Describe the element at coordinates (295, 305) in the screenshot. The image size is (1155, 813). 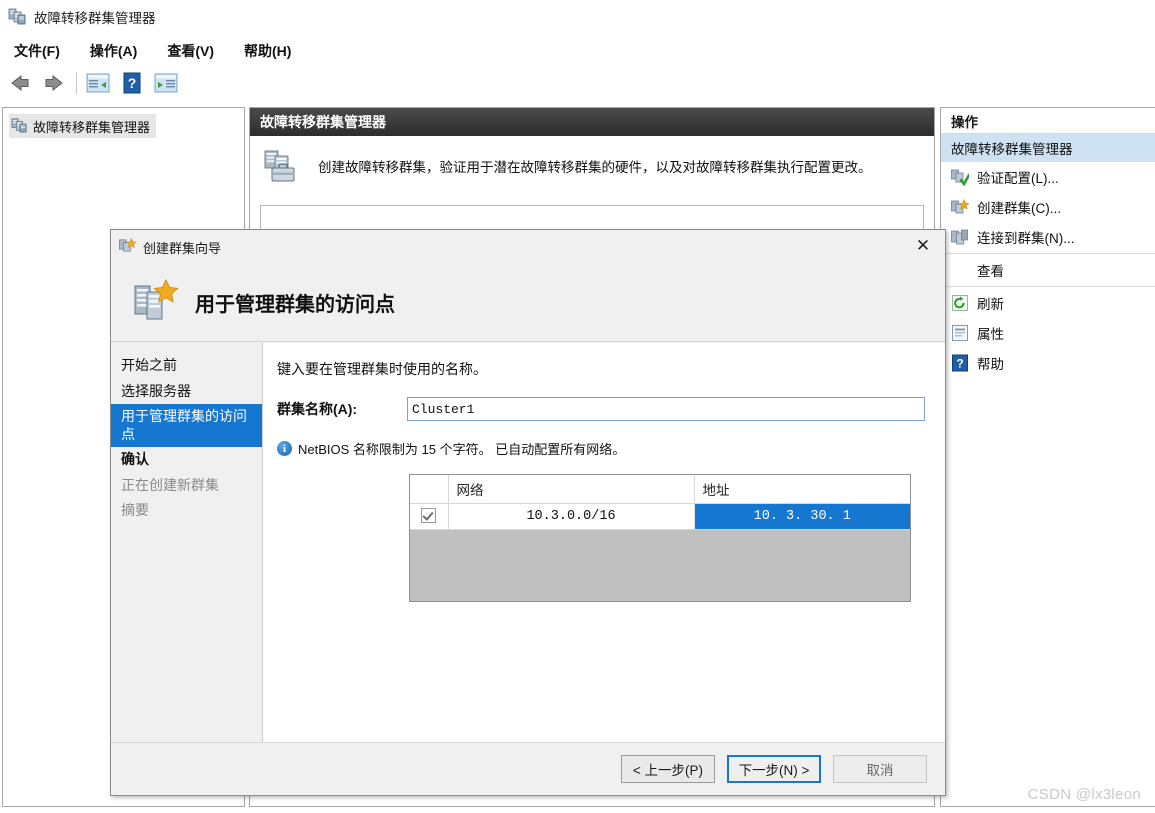
I see `wizard-banner-title: 用于管理群集的访问点` at that location.